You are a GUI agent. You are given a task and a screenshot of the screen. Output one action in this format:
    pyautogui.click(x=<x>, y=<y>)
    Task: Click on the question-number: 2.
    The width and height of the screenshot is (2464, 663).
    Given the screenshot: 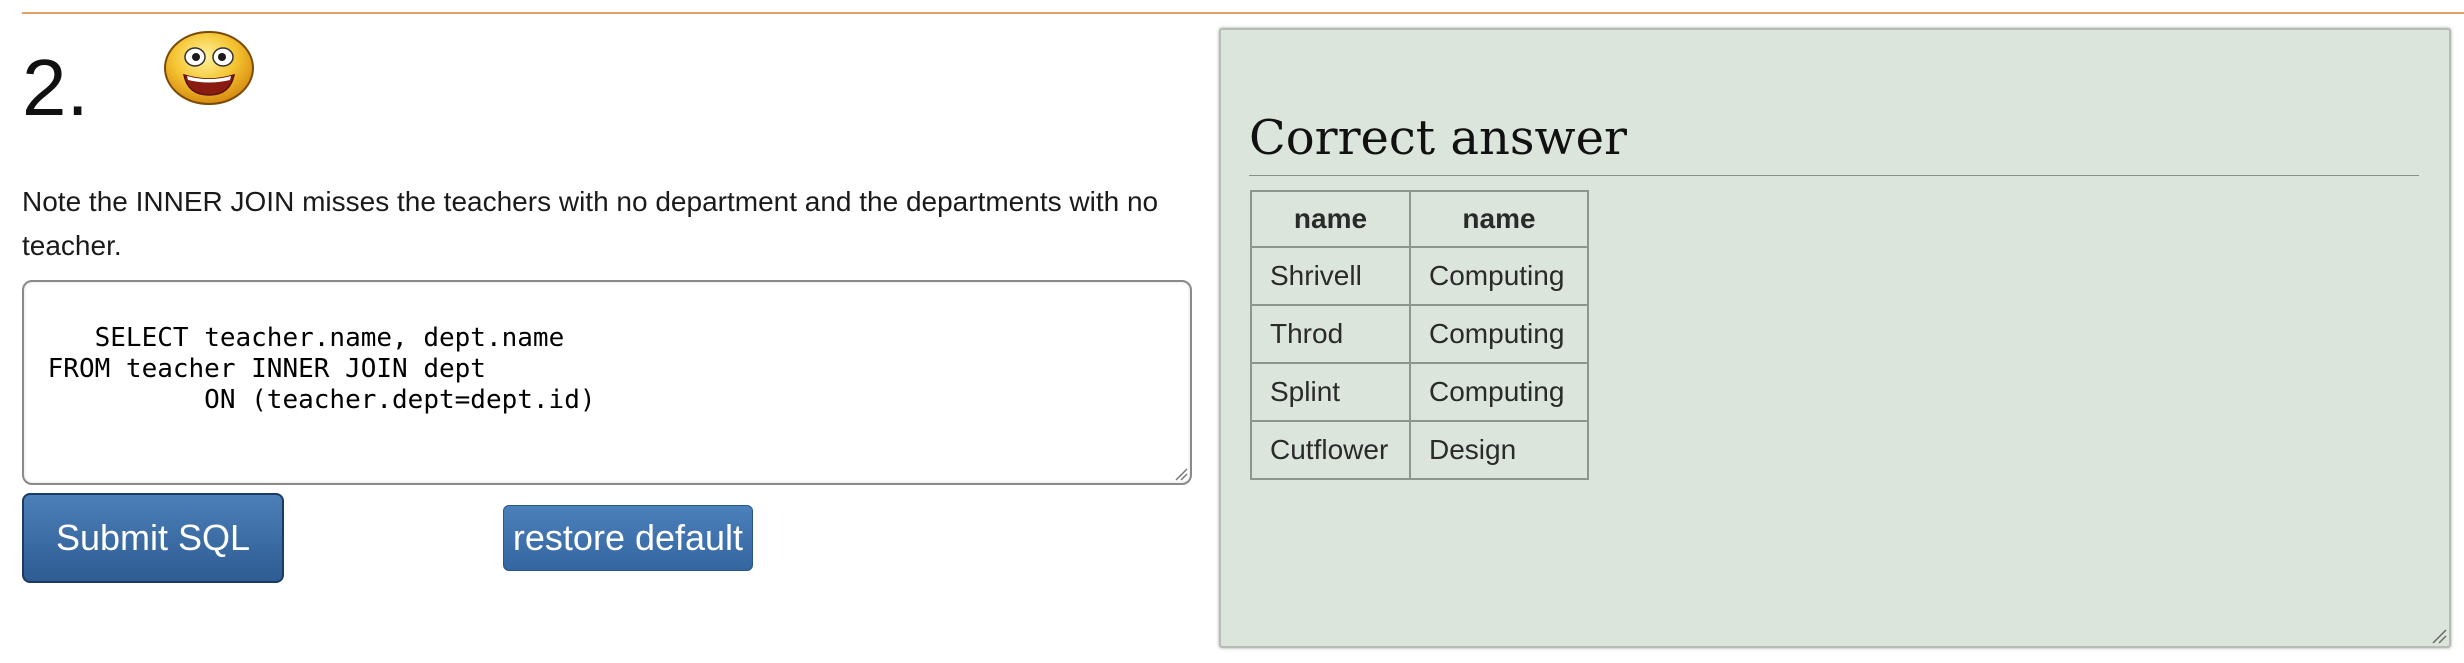 What is the action you would take?
    pyautogui.click(x=55, y=87)
    